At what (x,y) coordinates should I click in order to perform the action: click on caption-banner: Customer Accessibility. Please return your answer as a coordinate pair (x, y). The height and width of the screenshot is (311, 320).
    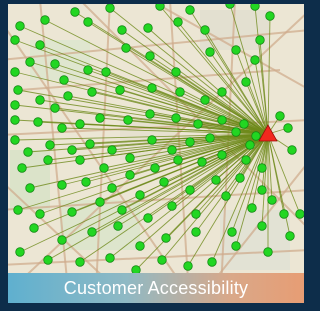
    Looking at the image, I should click on (156, 288).